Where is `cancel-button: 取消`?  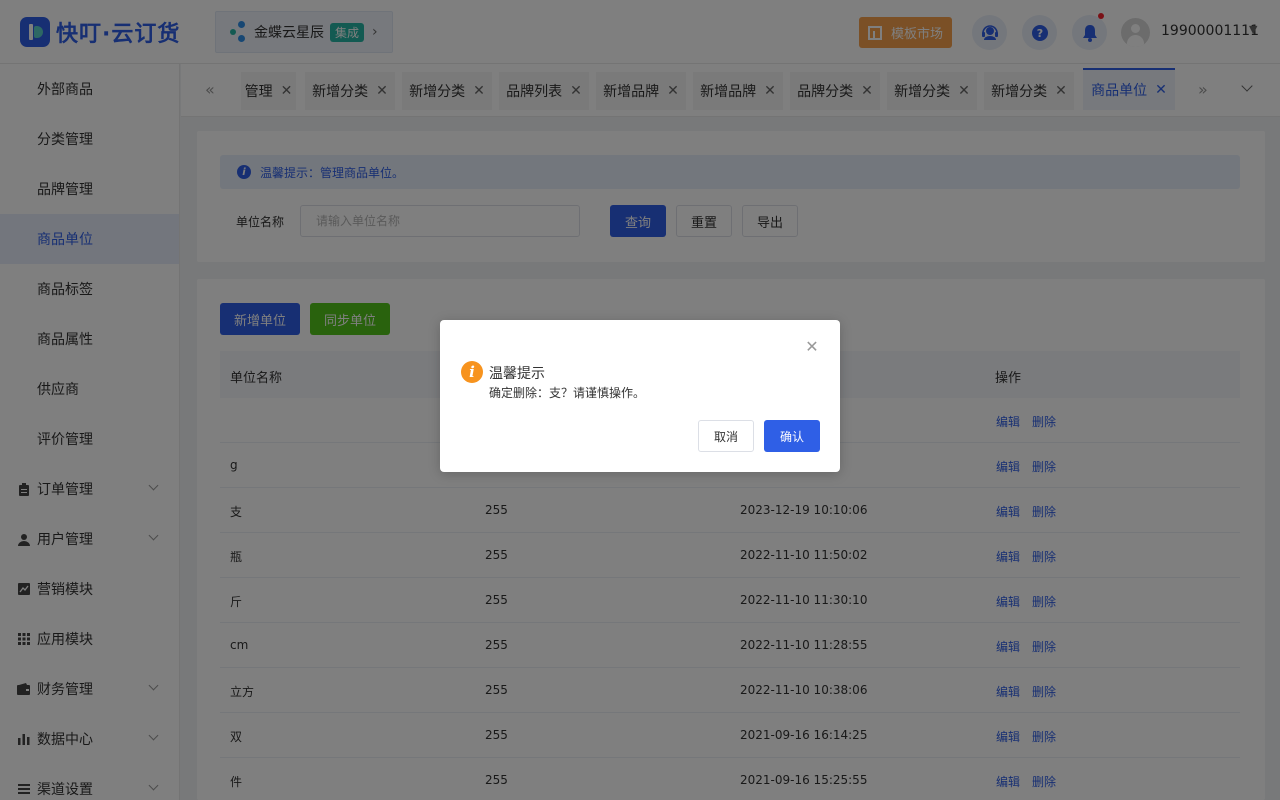 cancel-button: 取消 is located at coordinates (726, 436).